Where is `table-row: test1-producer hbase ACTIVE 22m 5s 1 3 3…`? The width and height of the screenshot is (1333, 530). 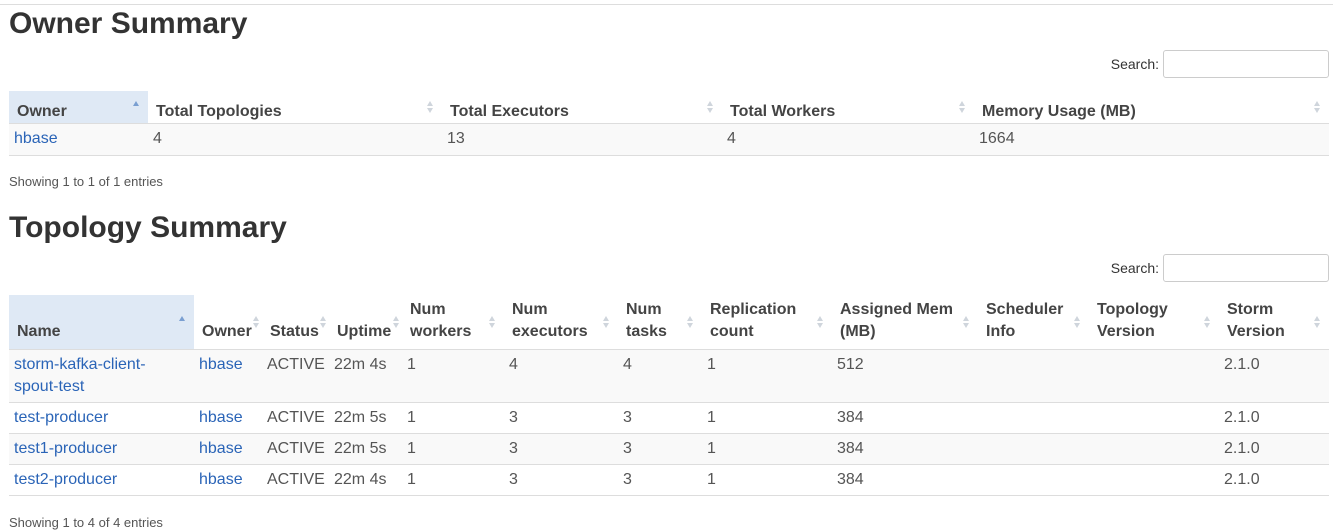
table-row: test1-producer hbase ACTIVE 22m 5s 1 3 3… is located at coordinates (669, 449).